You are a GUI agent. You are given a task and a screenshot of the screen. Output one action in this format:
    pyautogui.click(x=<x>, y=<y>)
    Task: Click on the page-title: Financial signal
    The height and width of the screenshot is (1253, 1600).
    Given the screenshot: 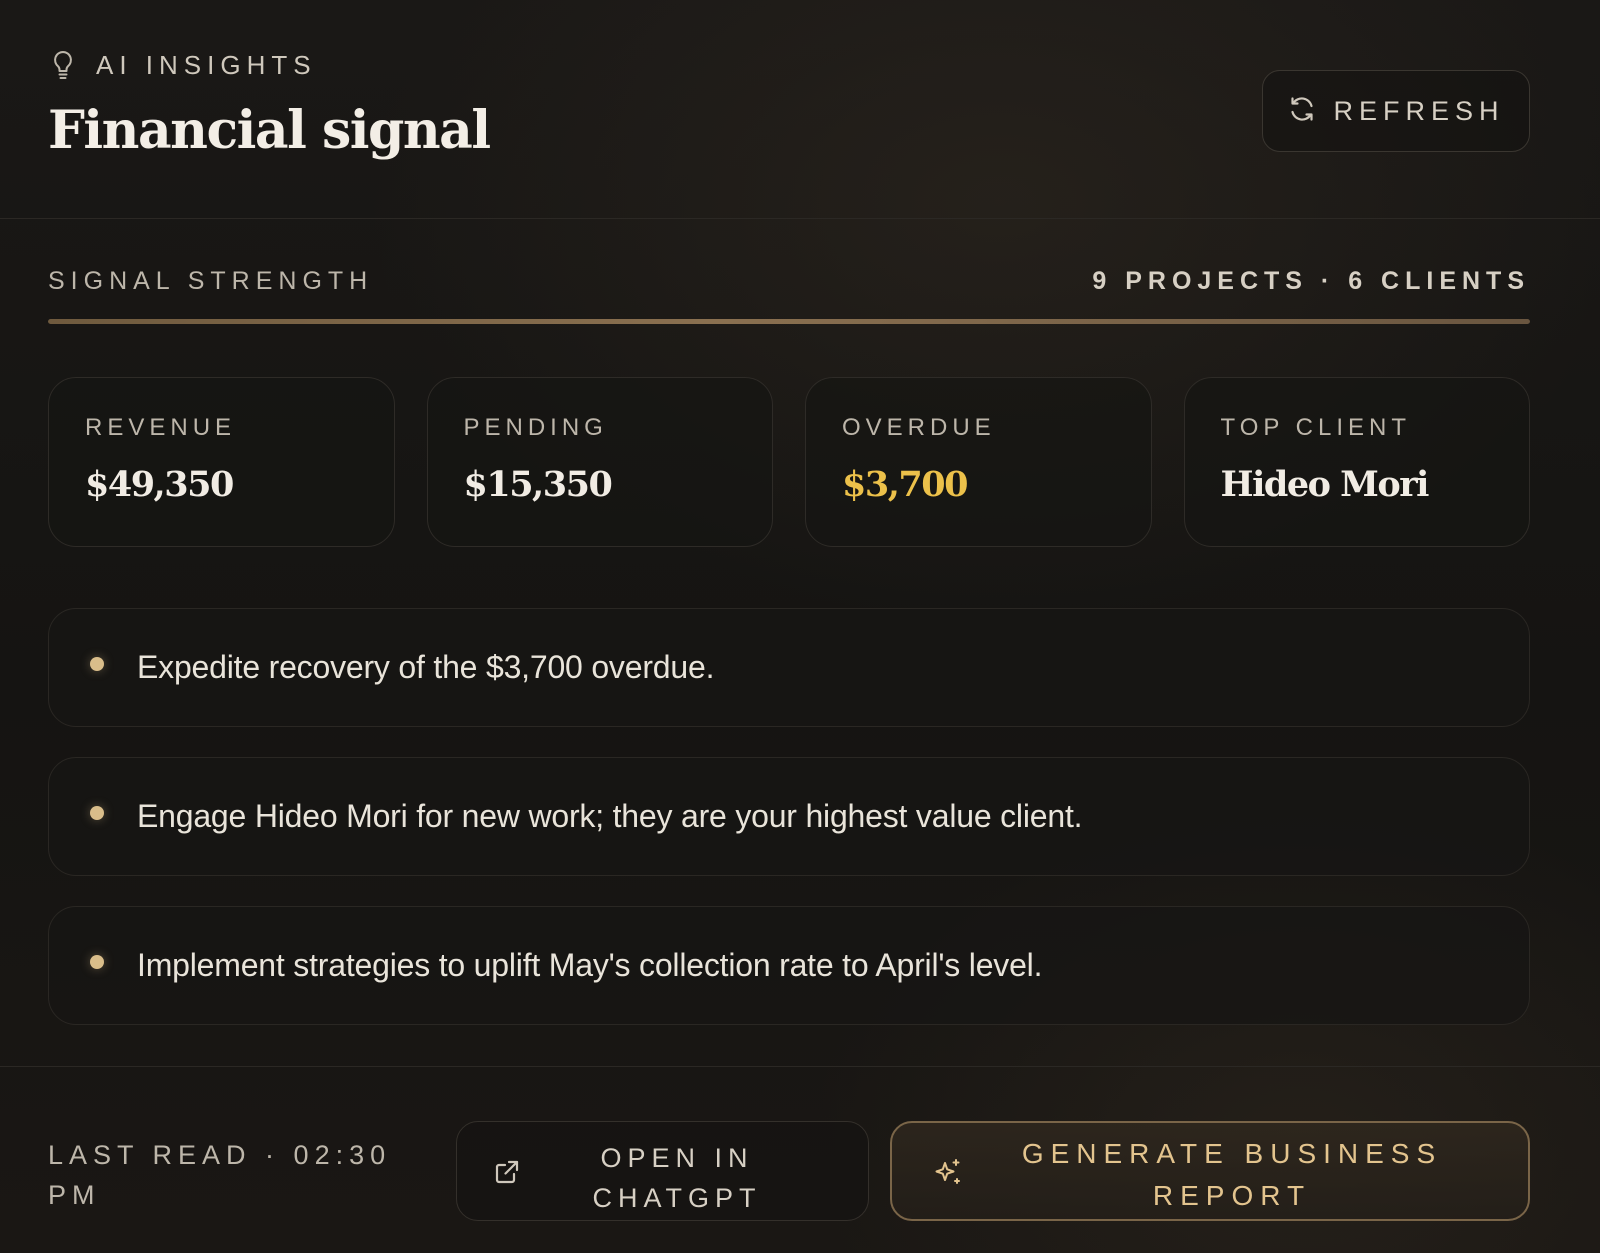 What is the action you would take?
    pyautogui.click(x=269, y=130)
    